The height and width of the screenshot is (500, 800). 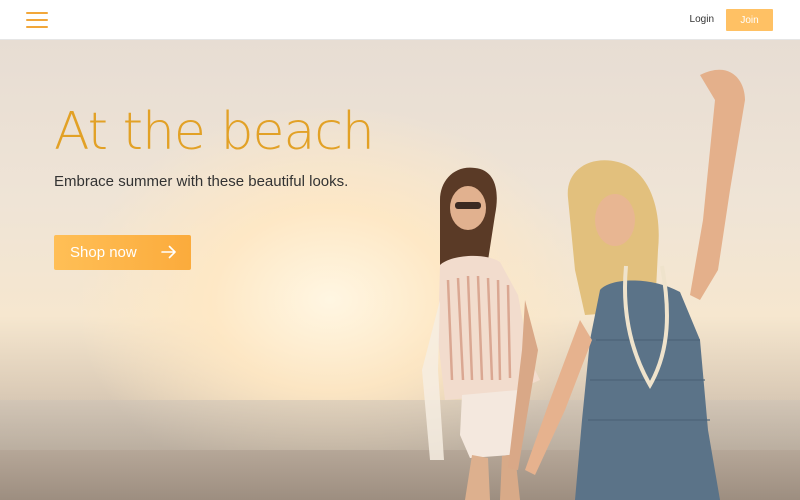 I want to click on login-link: Login, so click(x=702, y=19).